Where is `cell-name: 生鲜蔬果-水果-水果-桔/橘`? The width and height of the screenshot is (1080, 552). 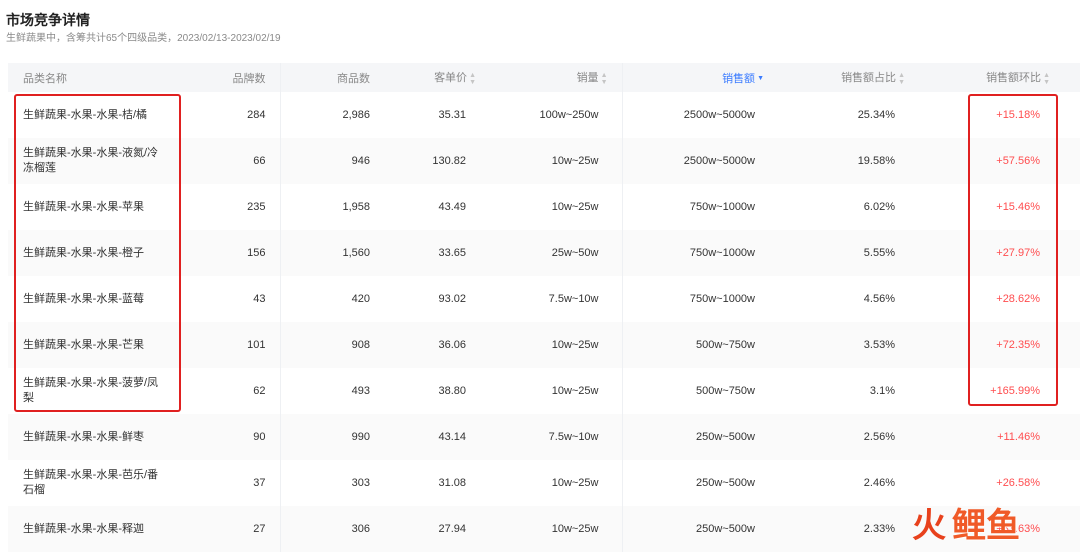 cell-name: 生鲜蔬果-水果-水果-桔/橘 is located at coordinates (85, 114).